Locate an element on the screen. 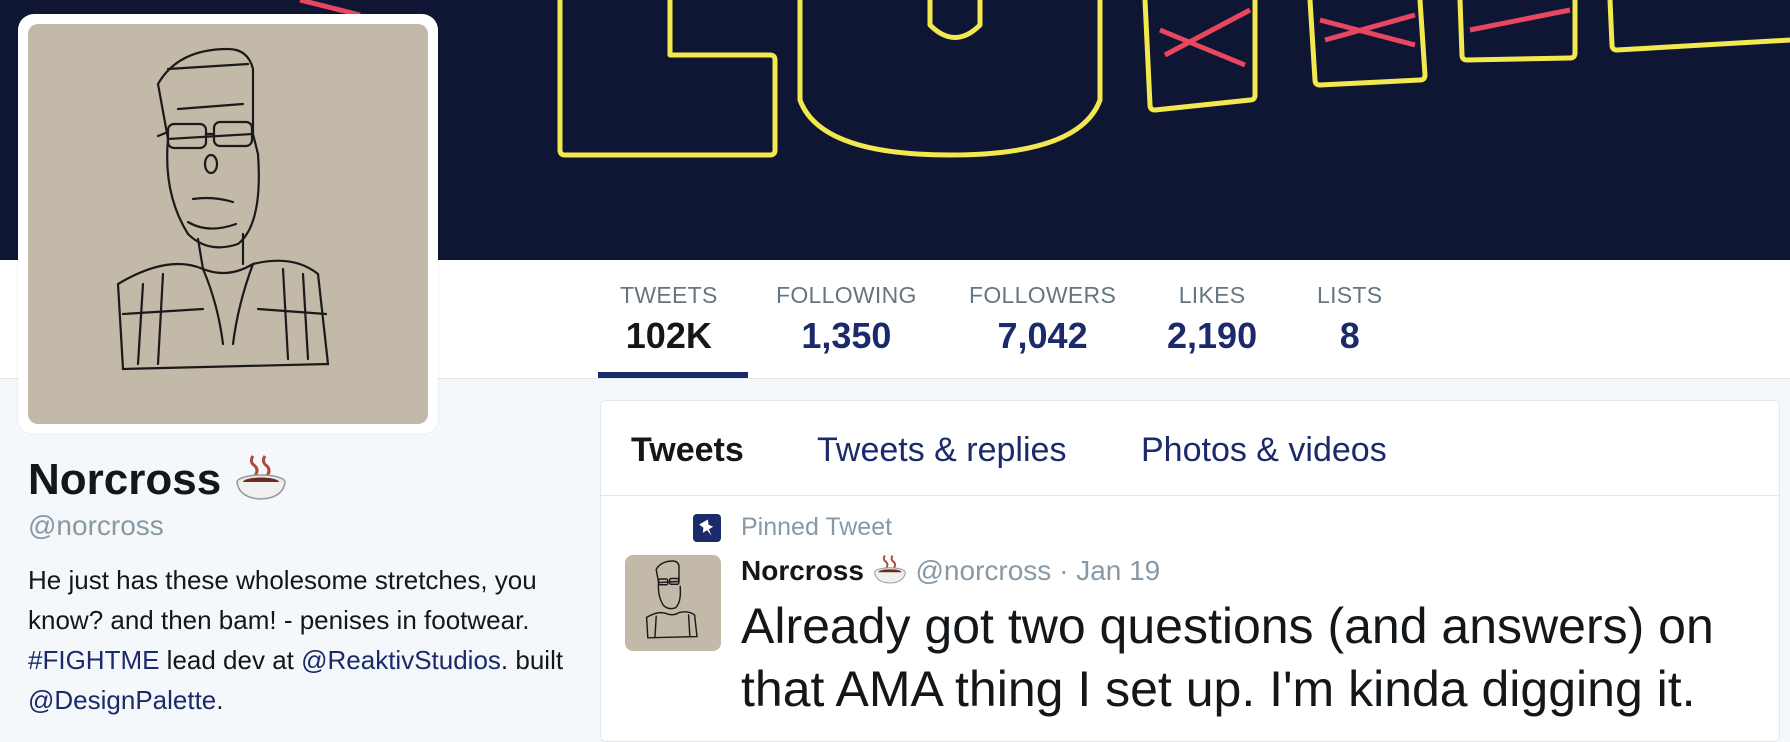 The image size is (1790, 742). tab-tweets-replies: Tweets & replies is located at coordinates (941, 450).